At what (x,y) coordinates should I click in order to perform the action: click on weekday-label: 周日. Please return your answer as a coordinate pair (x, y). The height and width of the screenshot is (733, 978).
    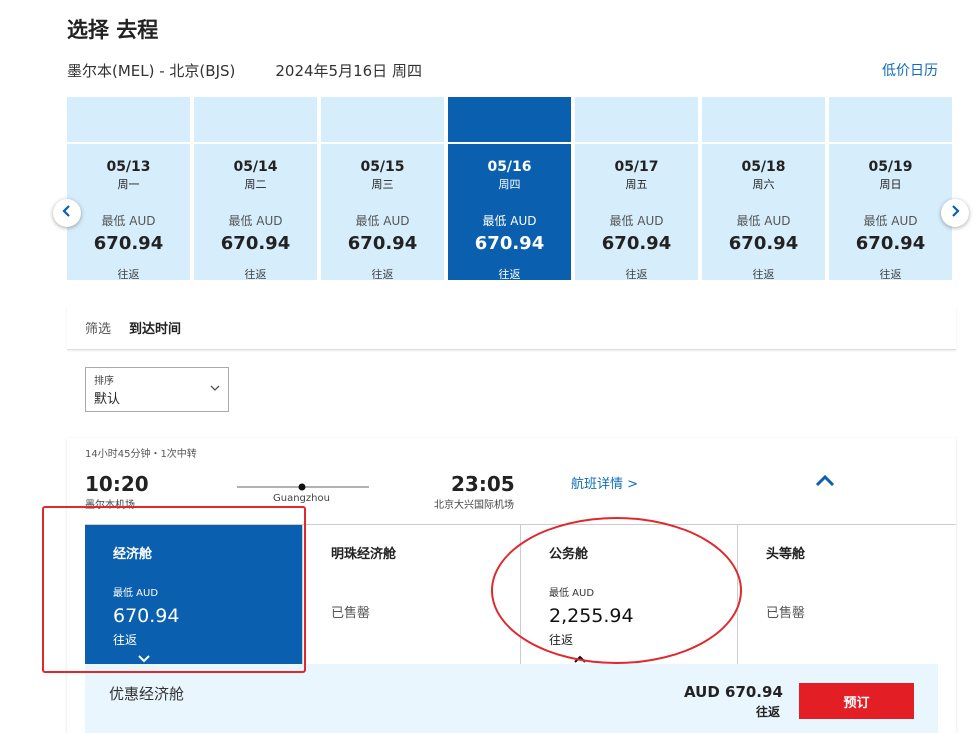
    Looking at the image, I should click on (890, 184).